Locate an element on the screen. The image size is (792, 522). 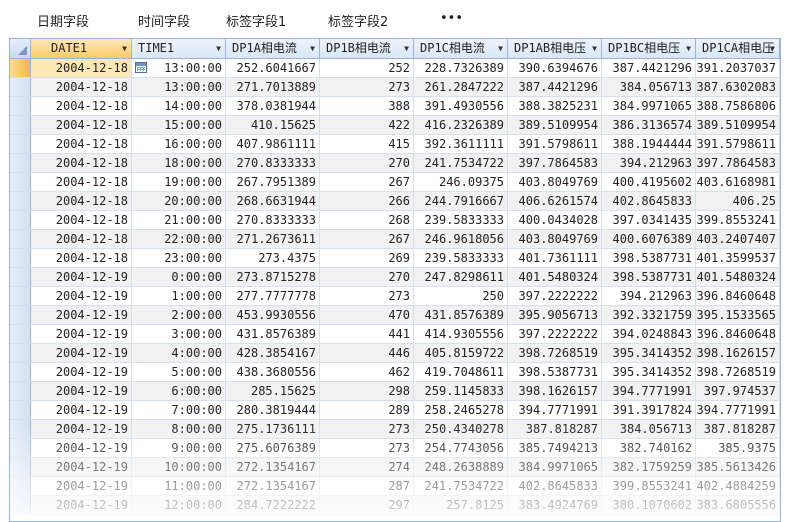
cell-8: 398.7268519 is located at coordinates (738, 372).